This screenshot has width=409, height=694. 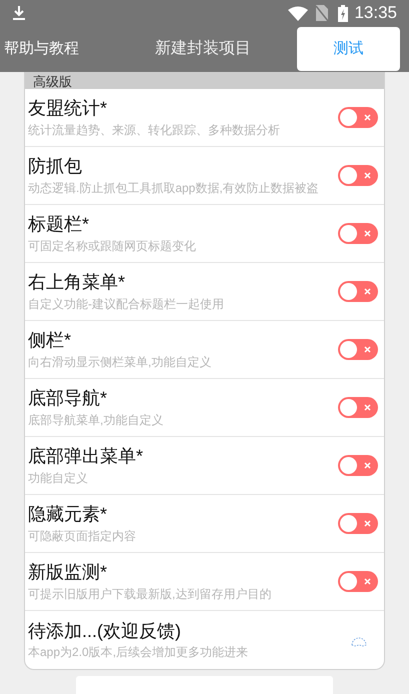 I want to click on no-sim-icon, so click(x=322, y=13).